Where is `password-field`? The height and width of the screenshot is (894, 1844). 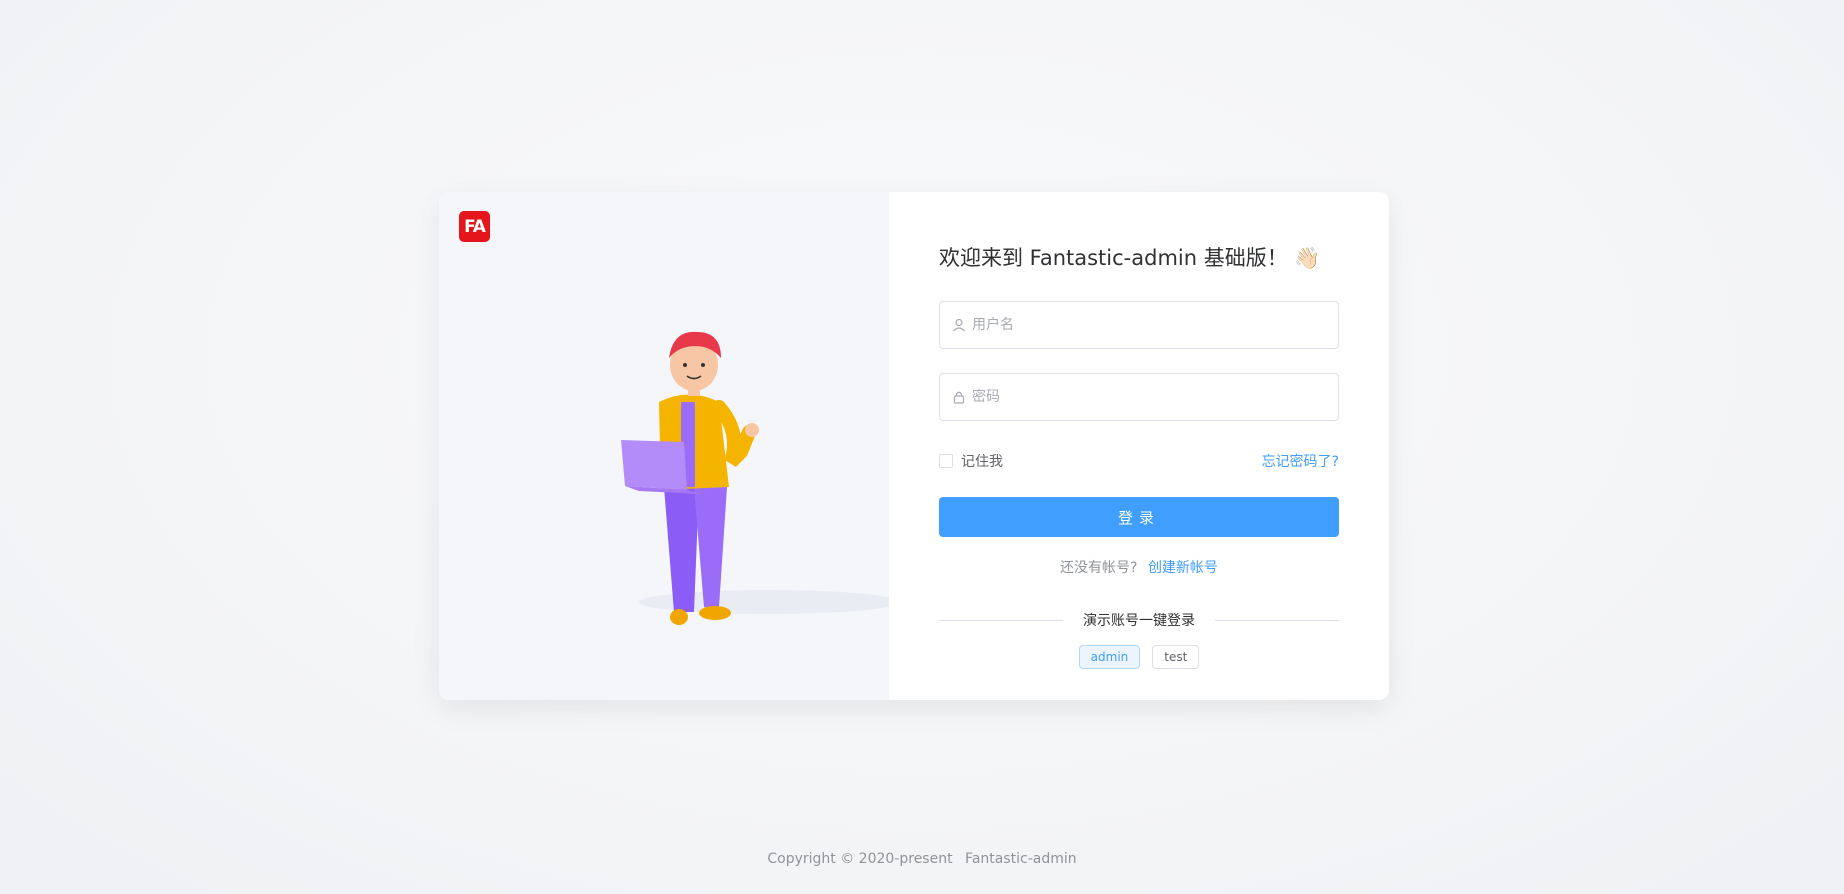
password-field is located at coordinates (1139, 397).